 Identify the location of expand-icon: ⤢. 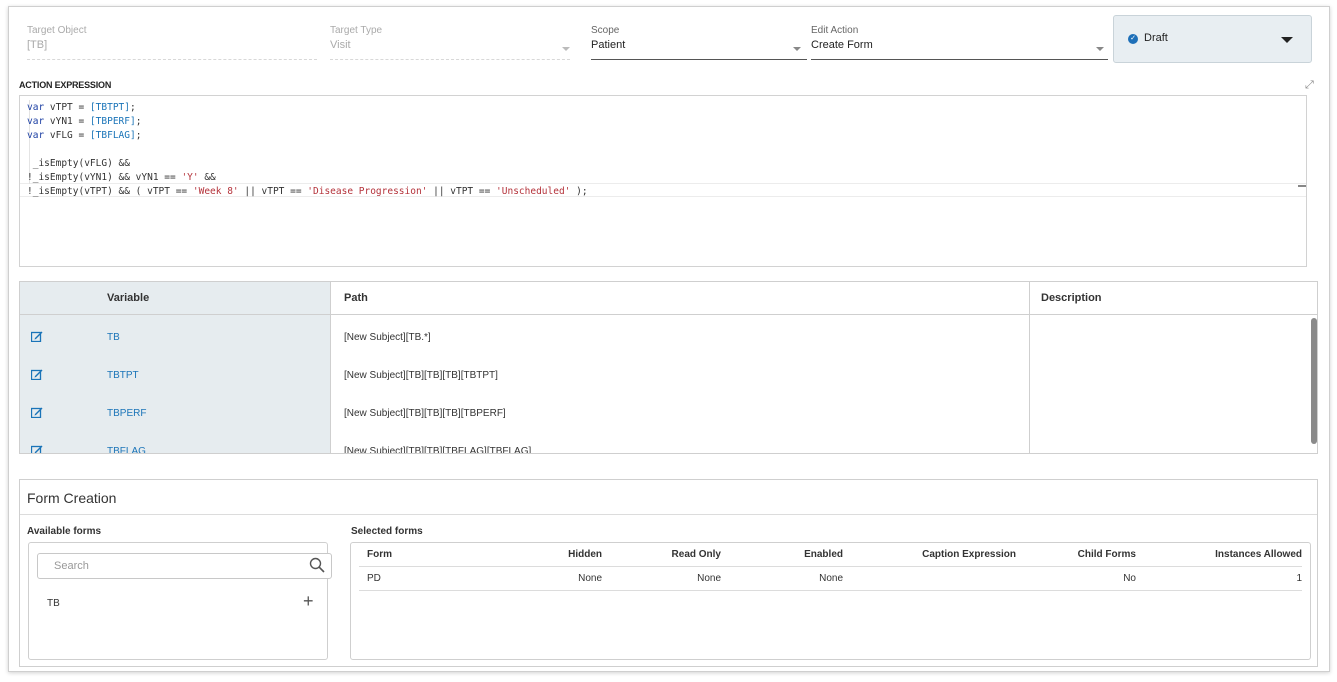
(1309, 85).